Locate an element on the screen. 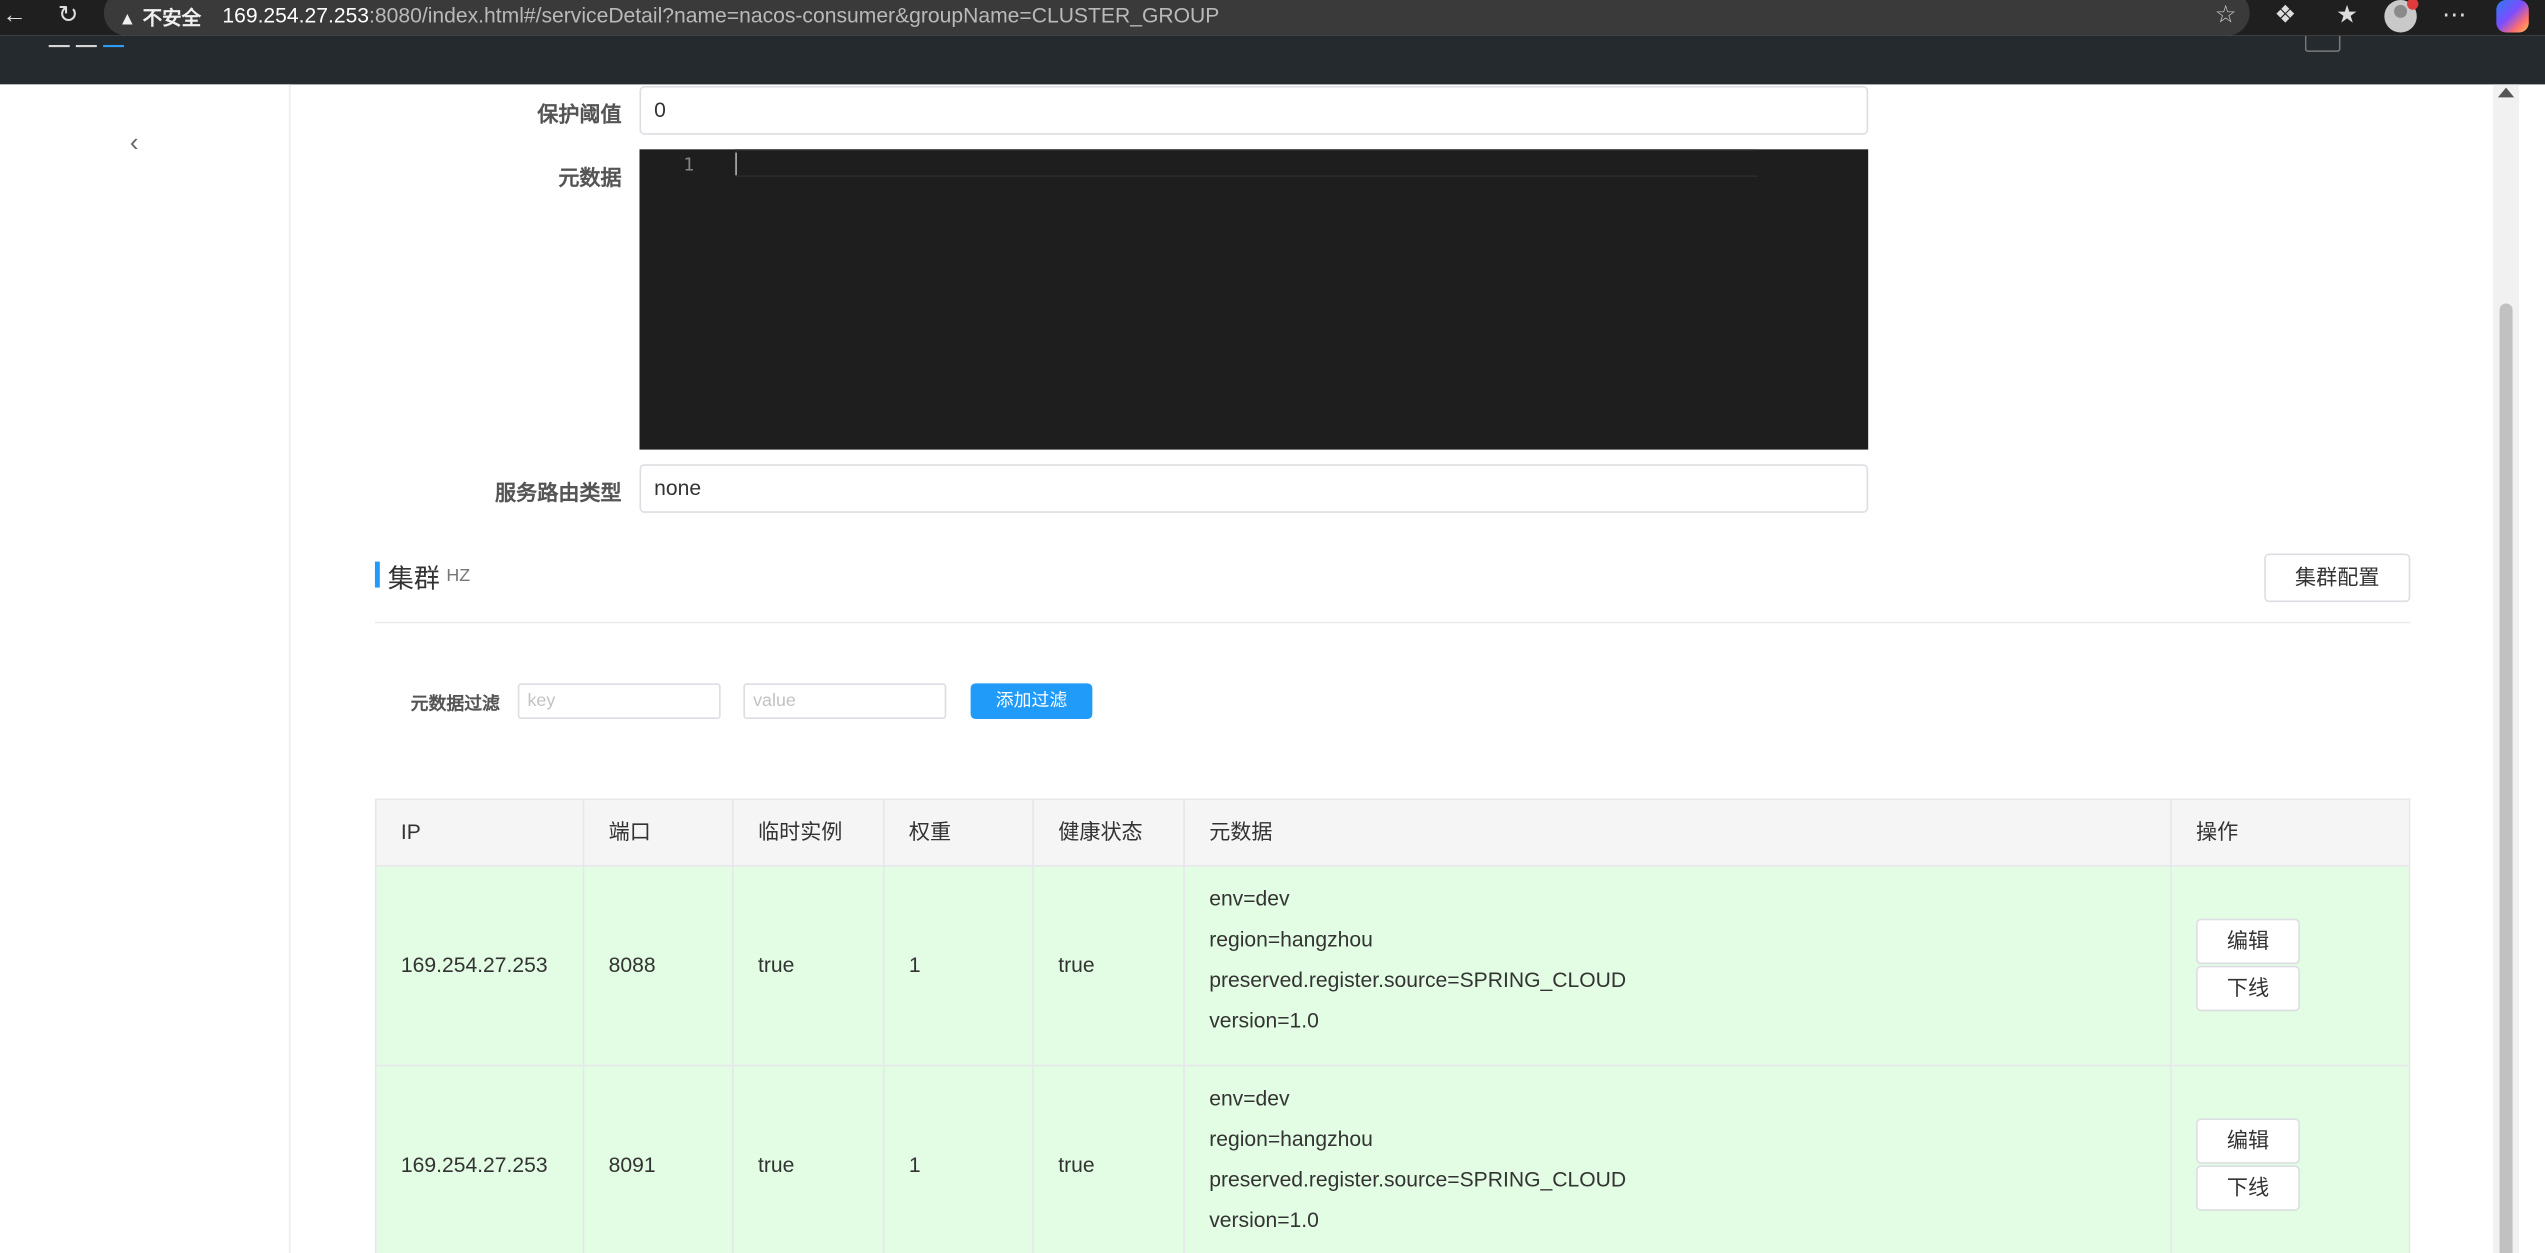 The image size is (2545, 1253). warning-icon: ▲ is located at coordinates (127, 19).